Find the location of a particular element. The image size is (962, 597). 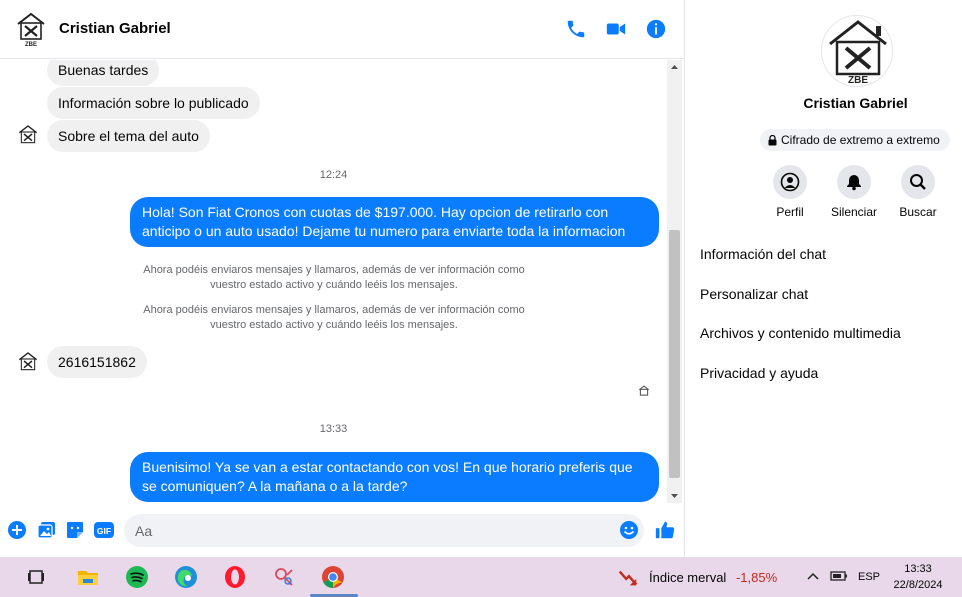

avatar-logo-text: ZBE is located at coordinates (31, 44).